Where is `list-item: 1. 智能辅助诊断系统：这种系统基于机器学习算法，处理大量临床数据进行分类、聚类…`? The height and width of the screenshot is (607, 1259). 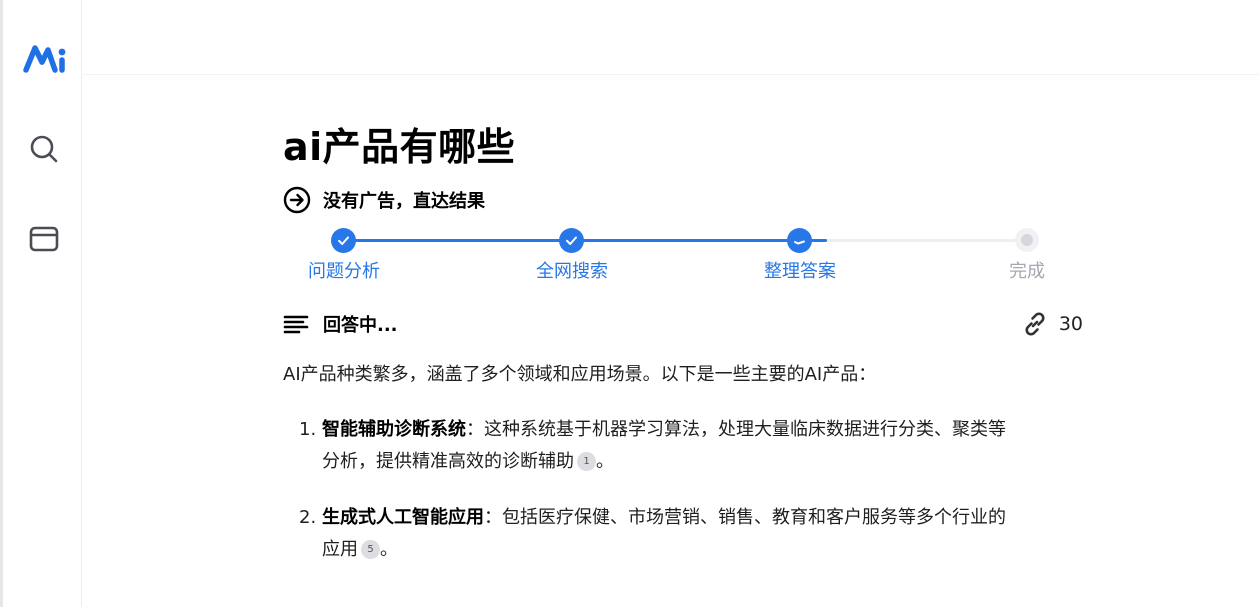 list-item: 1. 智能辅助诊断系统：这种系统基于机器学习算法，处理大量临床数据进行分类、聚类… is located at coordinates (683, 446).